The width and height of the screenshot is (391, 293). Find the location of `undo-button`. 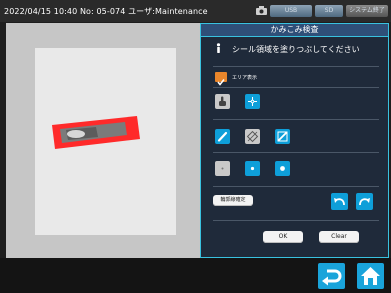

undo-button is located at coordinates (339, 201).